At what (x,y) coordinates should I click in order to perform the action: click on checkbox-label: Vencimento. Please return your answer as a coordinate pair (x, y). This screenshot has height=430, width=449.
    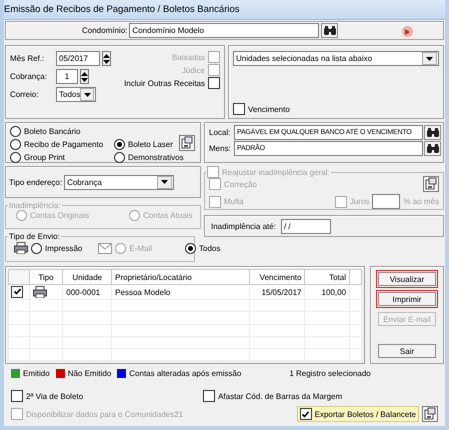
    Looking at the image, I should click on (269, 109).